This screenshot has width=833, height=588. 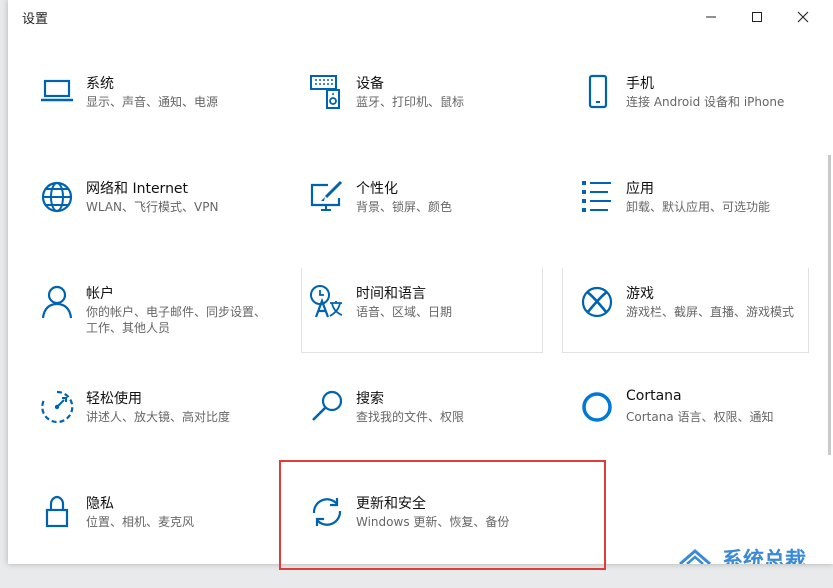 I want to click on tile-title: 个性化, so click(x=377, y=189).